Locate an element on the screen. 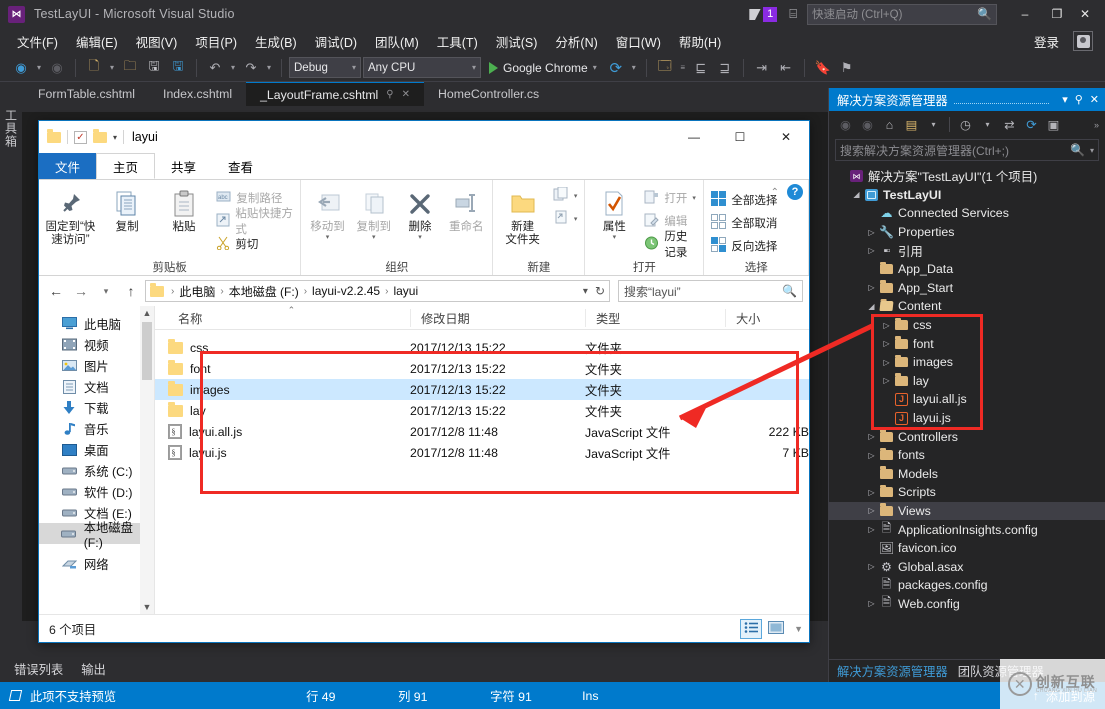  se-forward-icon: ◉ is located at coordinates (867, 124).